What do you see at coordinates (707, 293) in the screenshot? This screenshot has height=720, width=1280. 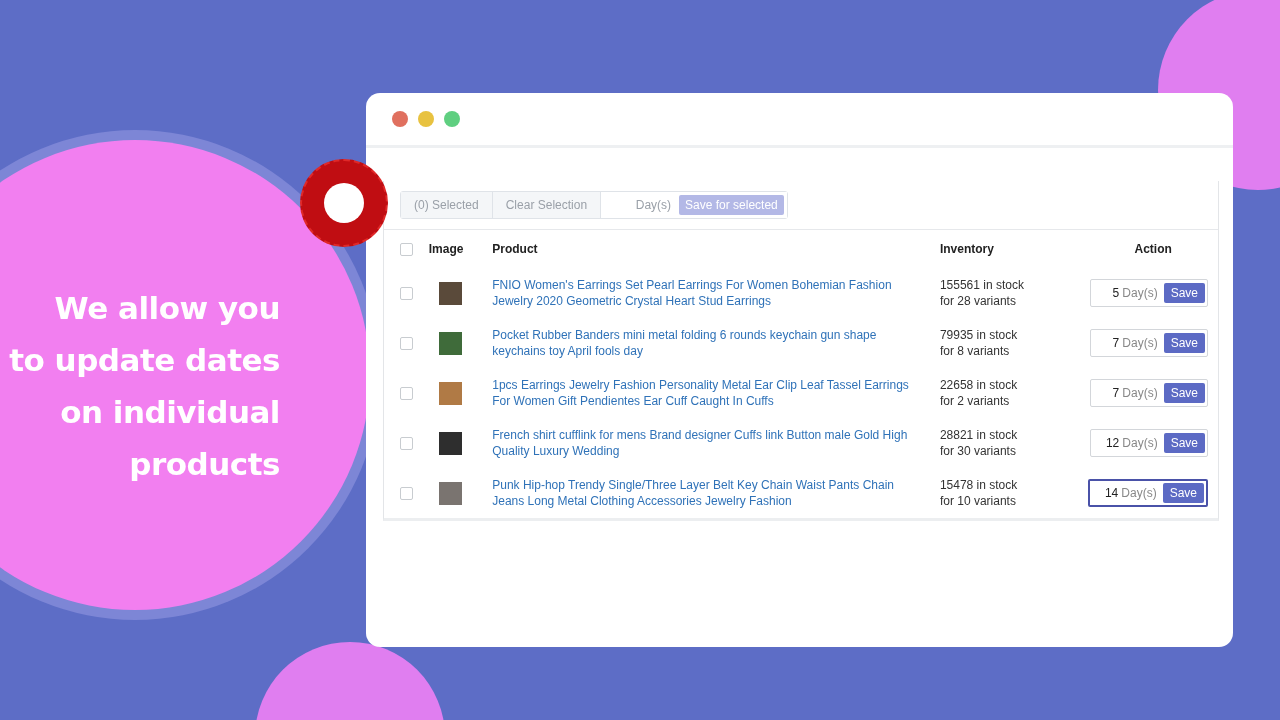 I see `product-link: FNIO Women's Earrings Set Pearl Earrings For Women Bohemian Fashion Jewelry 2020 Geometric Crystal Heart Stud Earrings` at bounding box center [707, 293].